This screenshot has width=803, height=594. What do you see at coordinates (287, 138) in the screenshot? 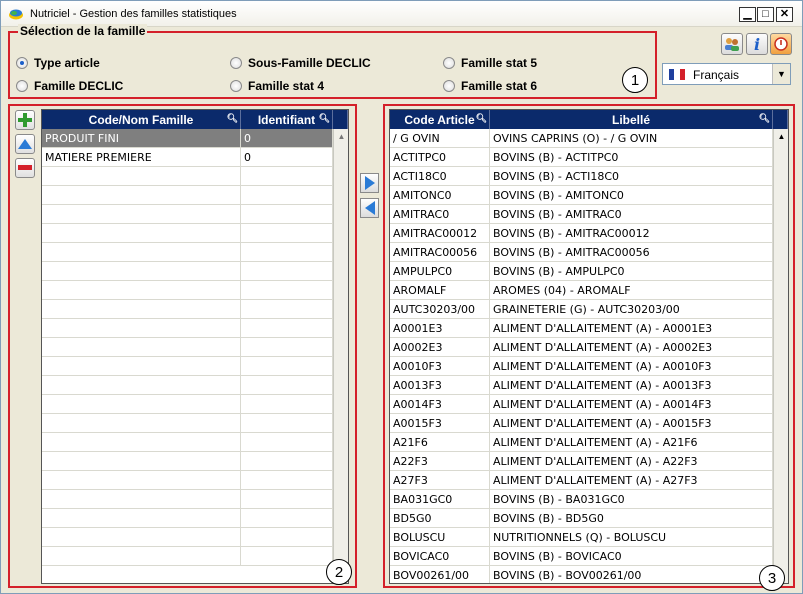
I see `cell-family-id: 0` at bounding box center [287, 138].